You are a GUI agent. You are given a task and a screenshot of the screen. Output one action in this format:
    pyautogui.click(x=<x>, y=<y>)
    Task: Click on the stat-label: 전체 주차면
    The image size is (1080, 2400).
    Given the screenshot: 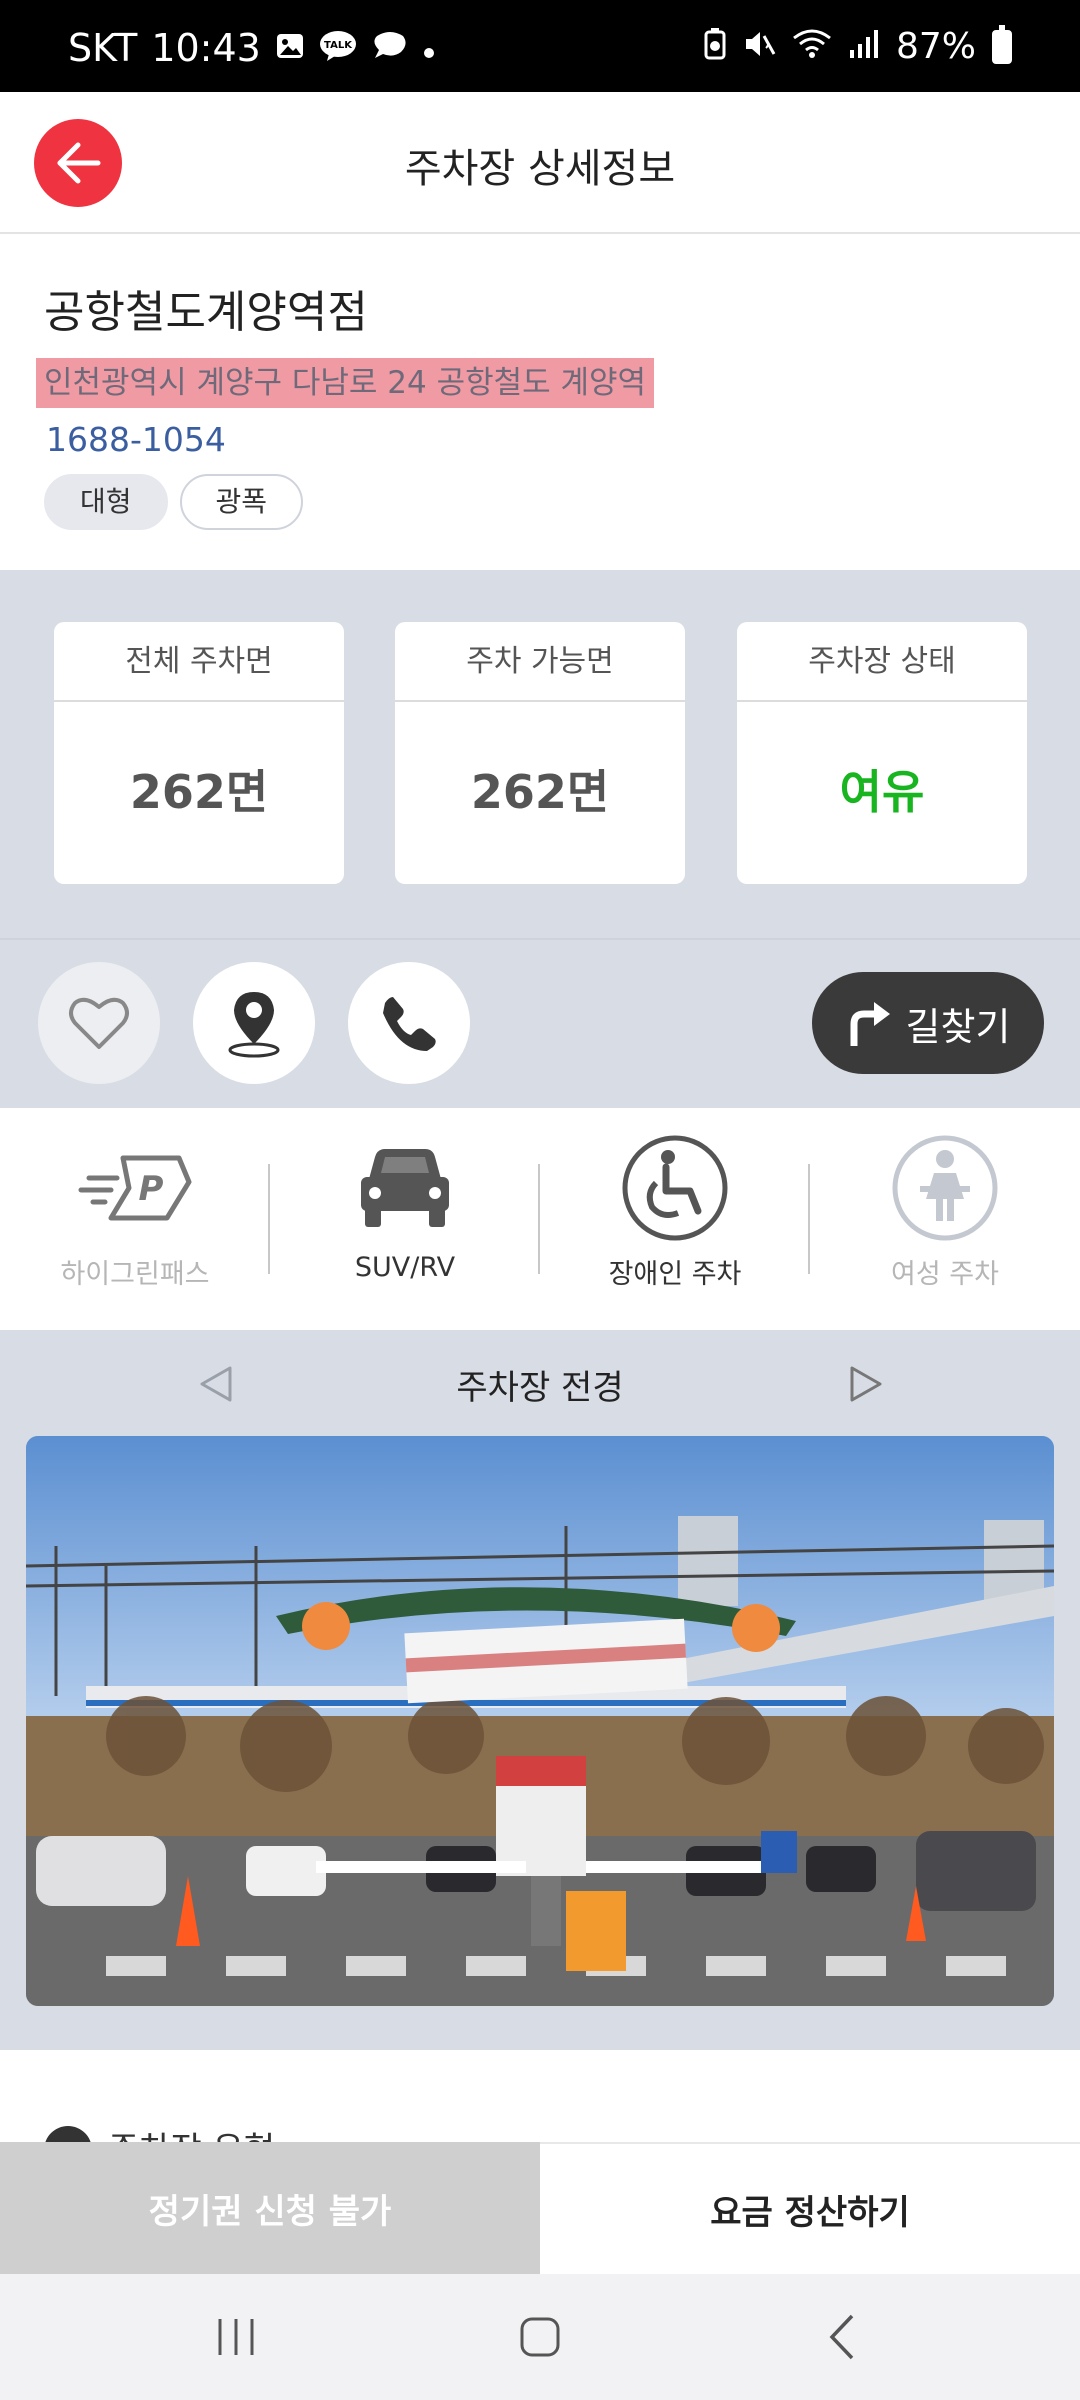 What is the action you would take?
    pyautogui.click(x=199, y=662)
    